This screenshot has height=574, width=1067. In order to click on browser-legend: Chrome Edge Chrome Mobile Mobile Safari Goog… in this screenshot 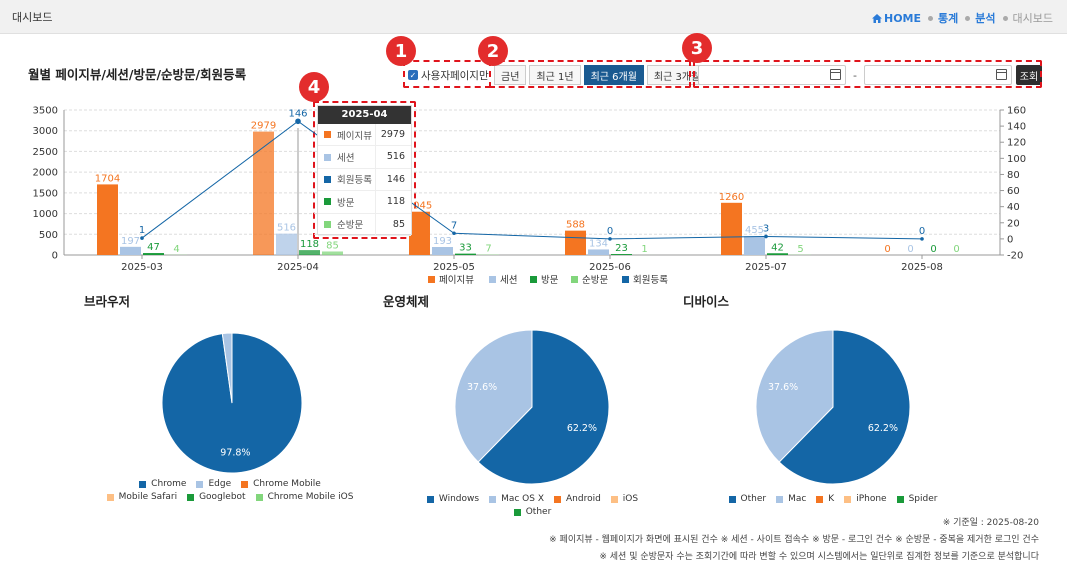, I will do `click(230, 492)`.